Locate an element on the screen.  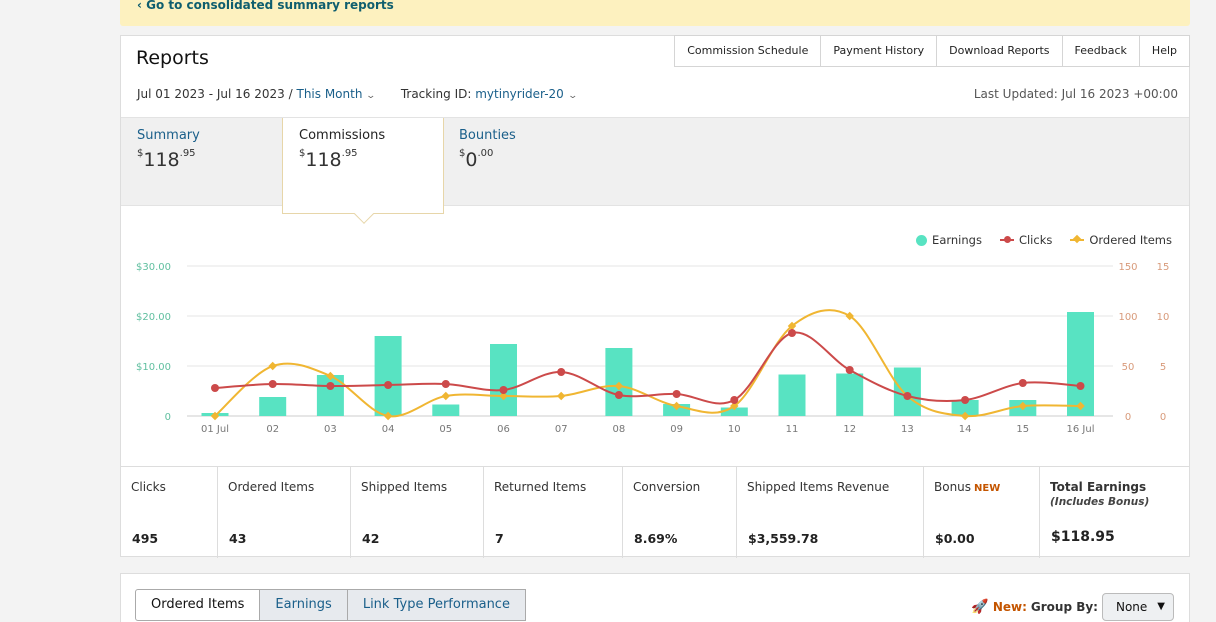
right-tick-label: 0 is located at coordinates (1128, 417).